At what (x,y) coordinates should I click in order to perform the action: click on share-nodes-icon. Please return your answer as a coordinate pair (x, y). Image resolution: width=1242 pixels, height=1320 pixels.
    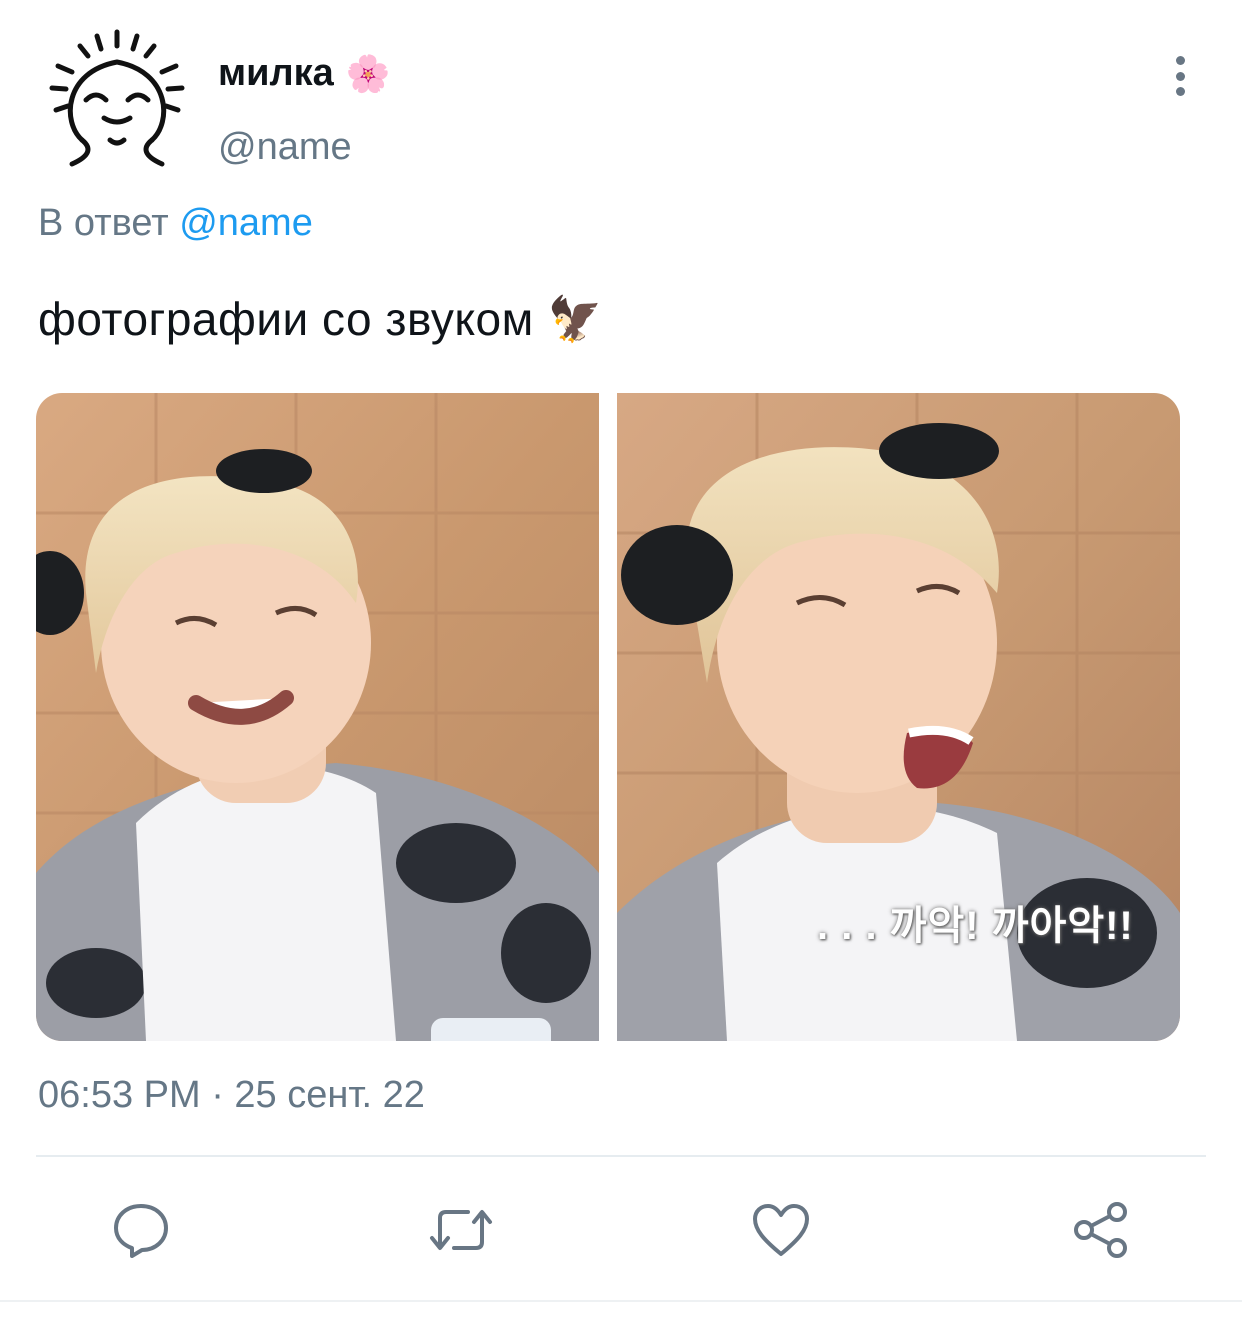
    Looking at the image, I should click on (1100, 1230).